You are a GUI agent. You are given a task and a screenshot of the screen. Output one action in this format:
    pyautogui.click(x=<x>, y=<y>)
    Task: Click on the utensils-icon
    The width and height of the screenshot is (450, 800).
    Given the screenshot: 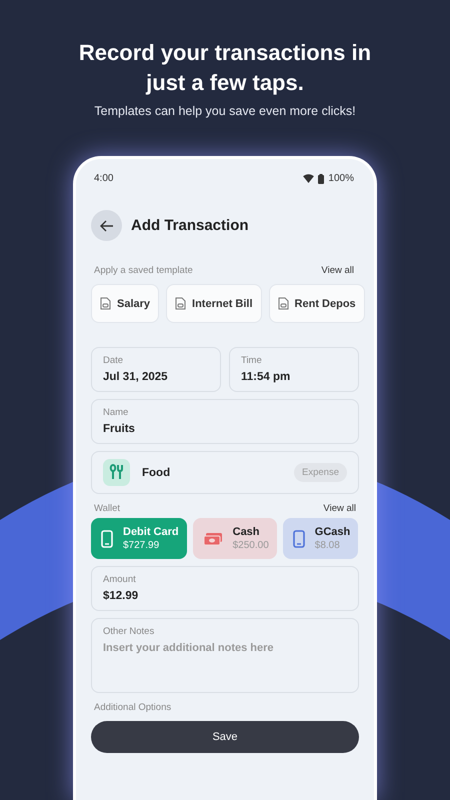 What is the action you would take?
    pyautogui.click(x=116, y=472)
    